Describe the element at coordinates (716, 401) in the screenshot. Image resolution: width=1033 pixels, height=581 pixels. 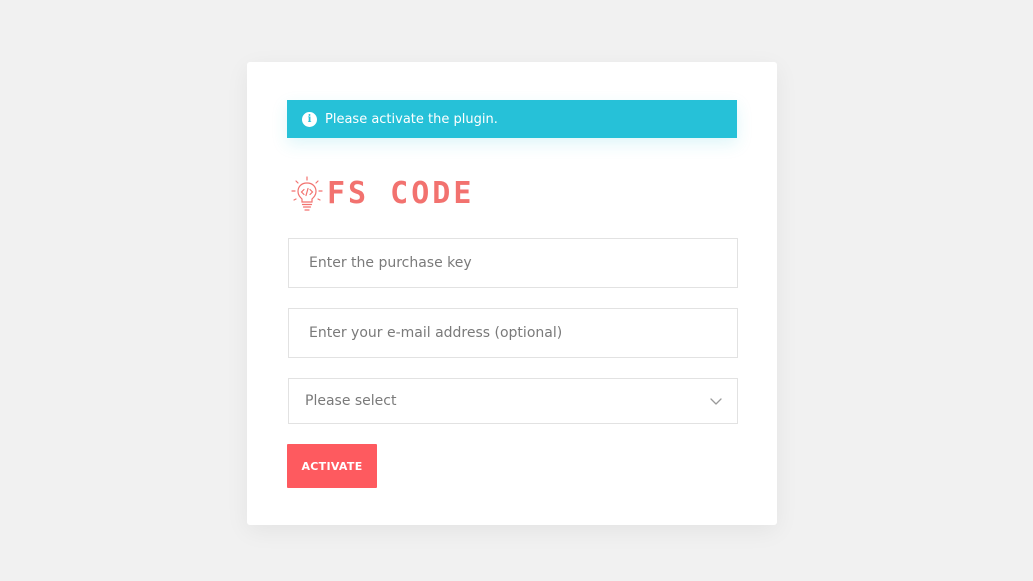
I see `chevron-down-icon` at that location.